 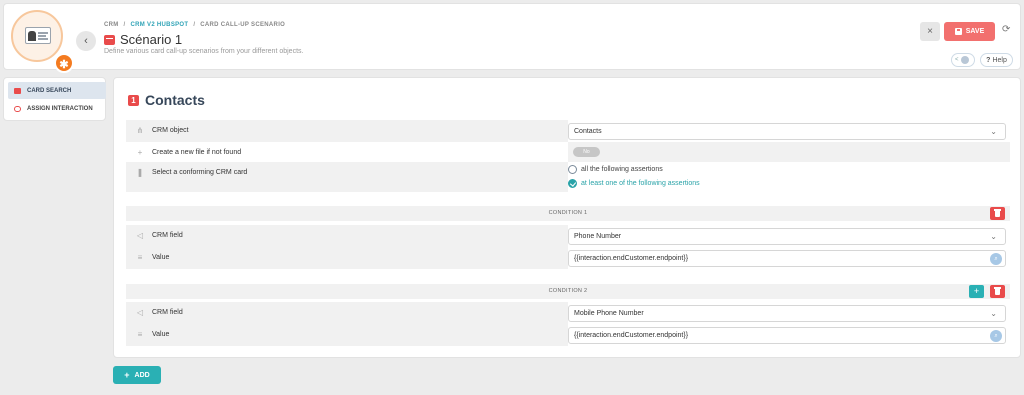 What do you see at coordinates (159, 25) in the screenshot?
I see `breadcrumb-crm-v2-hubspot: CRM V2 HUBSPOT` at bounding box center [159, 25].